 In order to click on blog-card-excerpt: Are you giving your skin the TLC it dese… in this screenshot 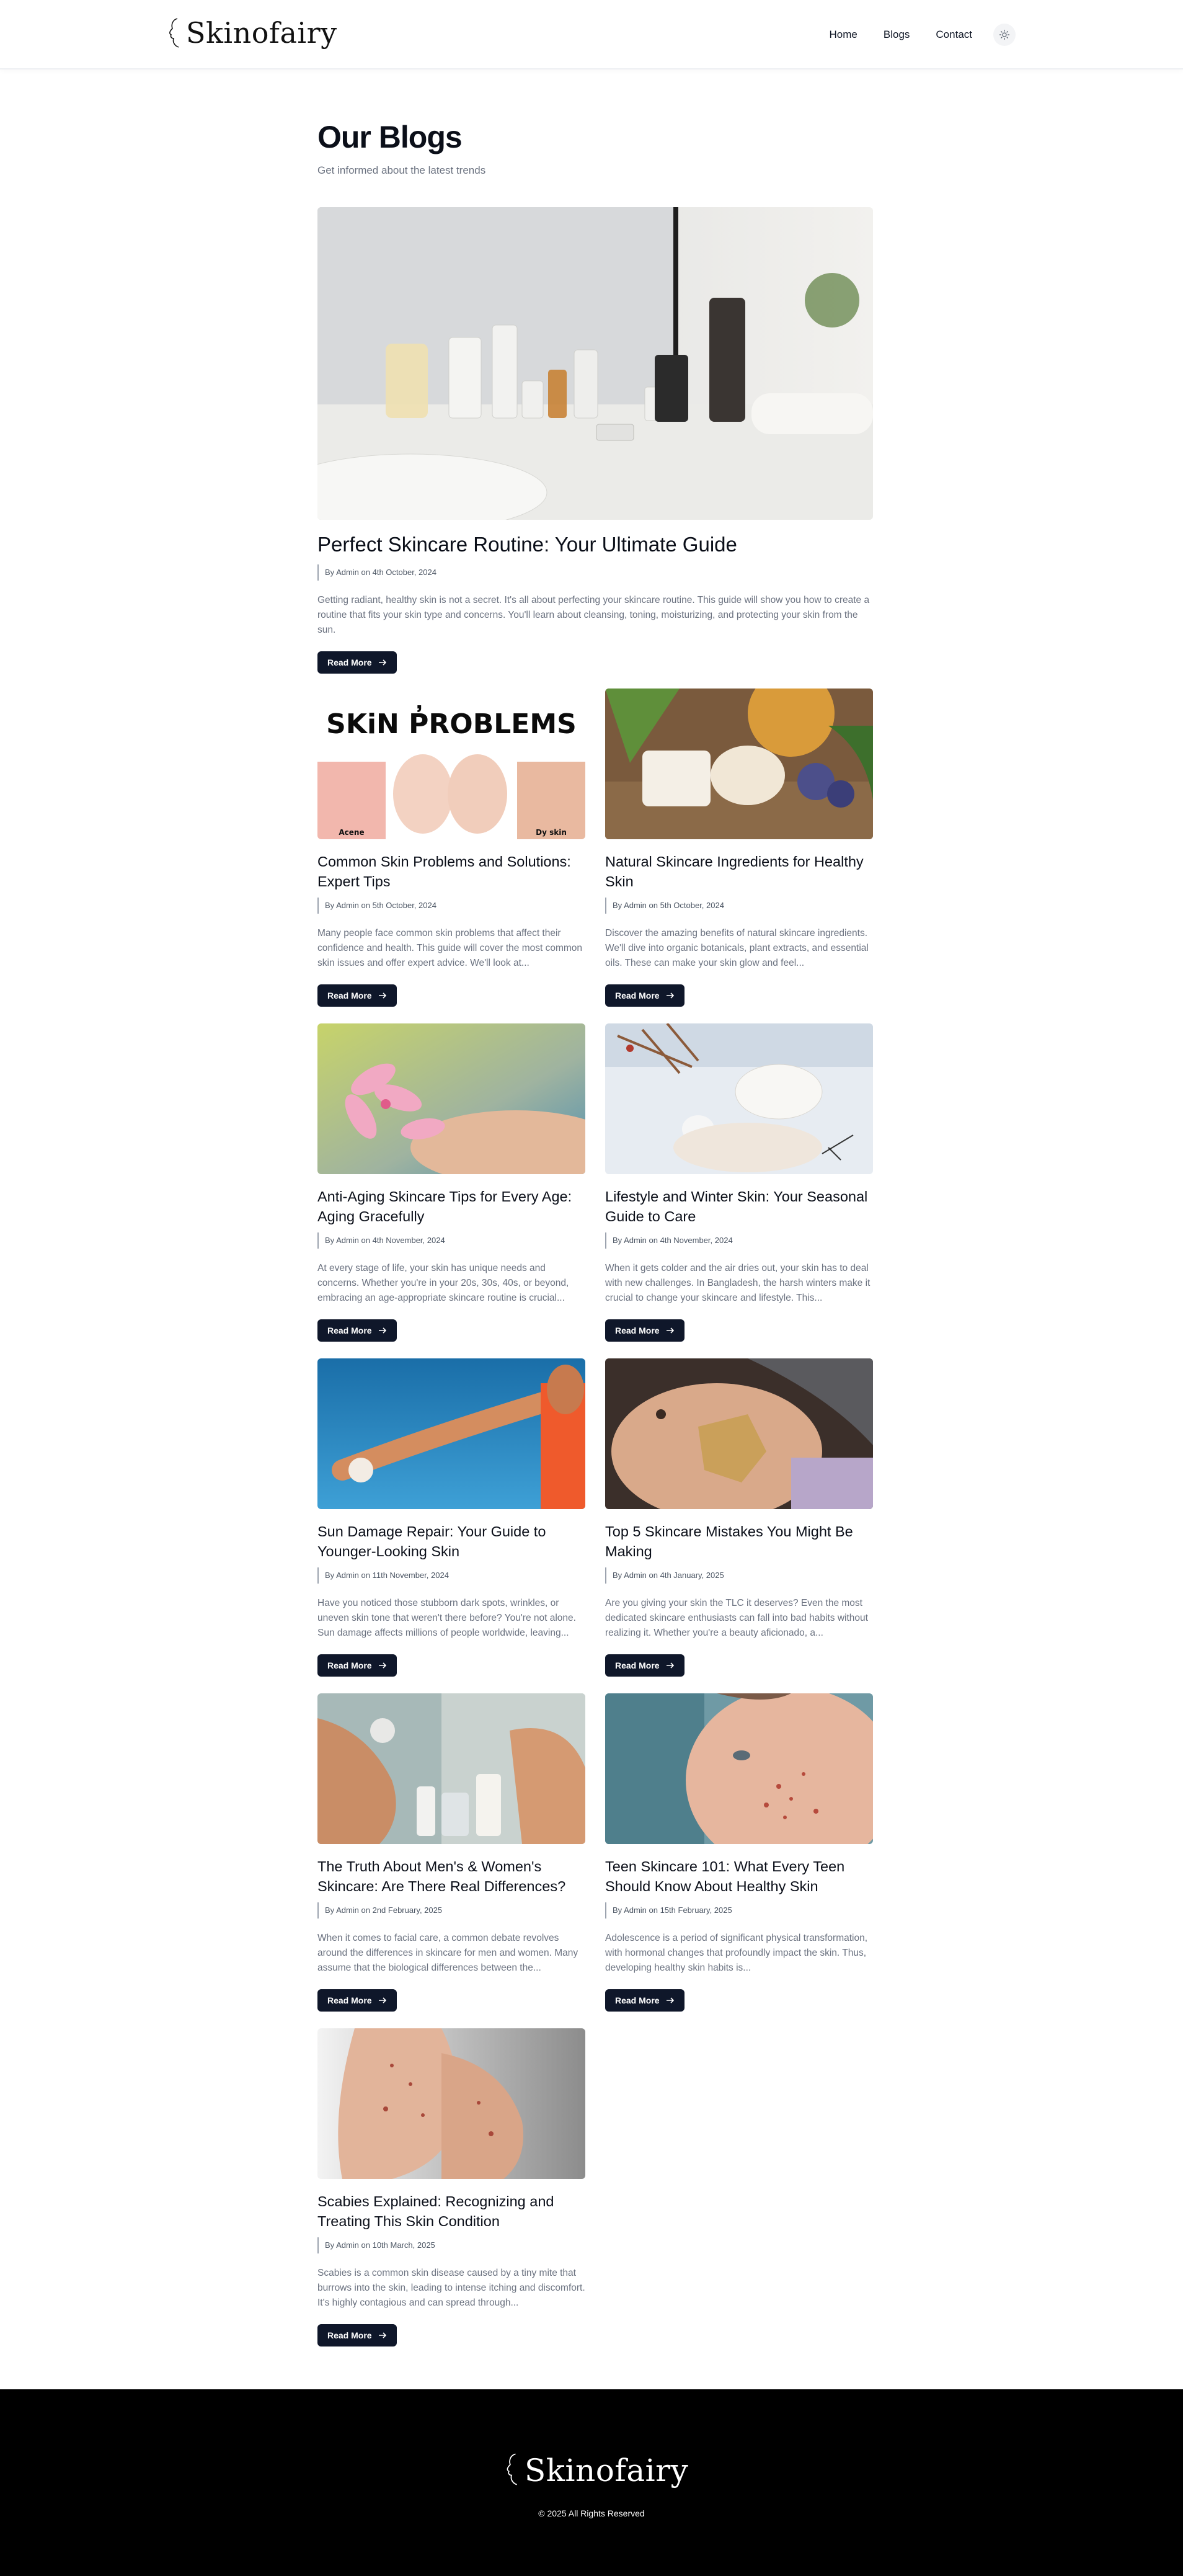, I will do `click(736, 1618)`.